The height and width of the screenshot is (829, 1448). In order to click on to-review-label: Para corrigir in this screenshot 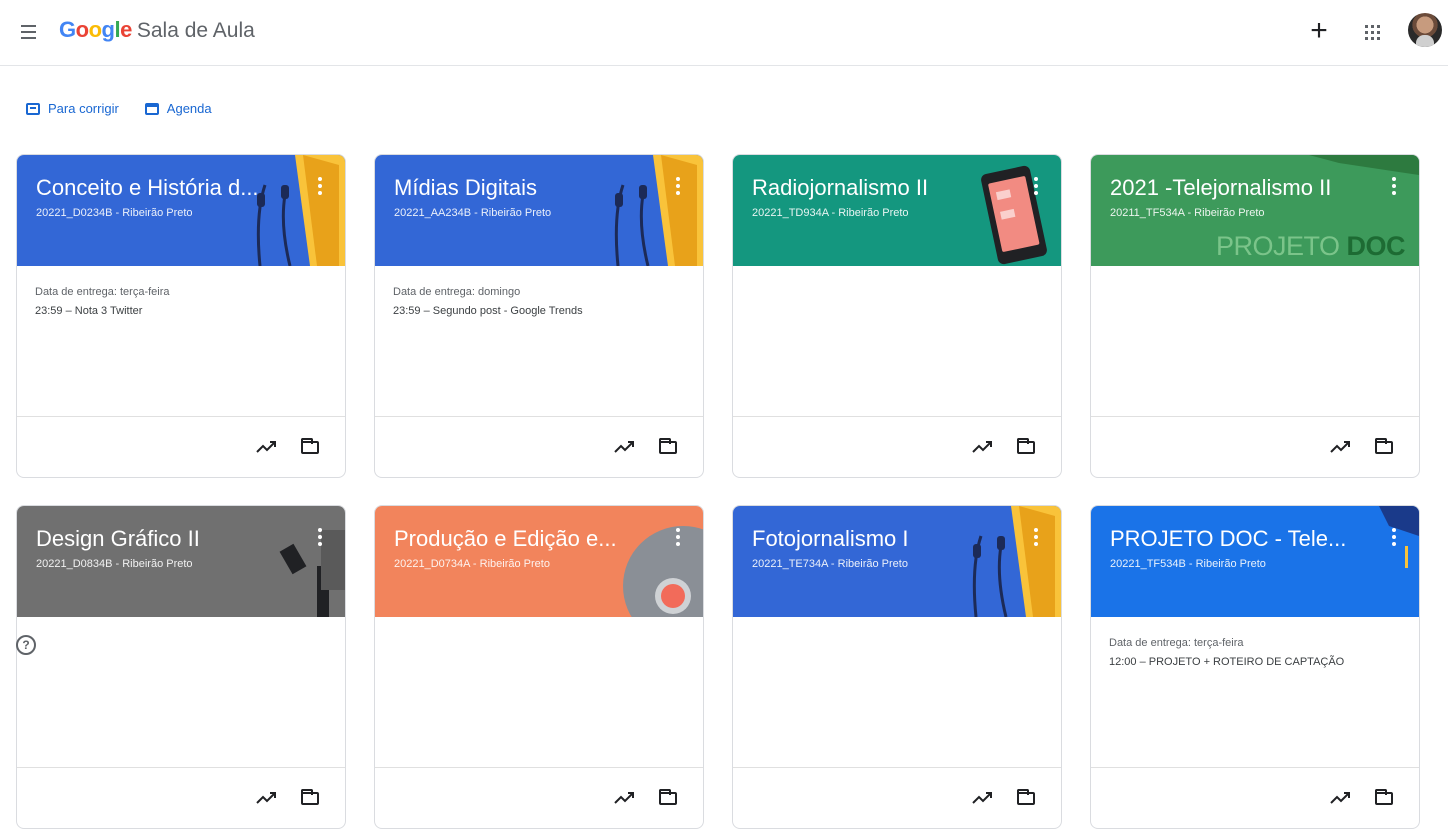, I will do `click(83, 108)`.